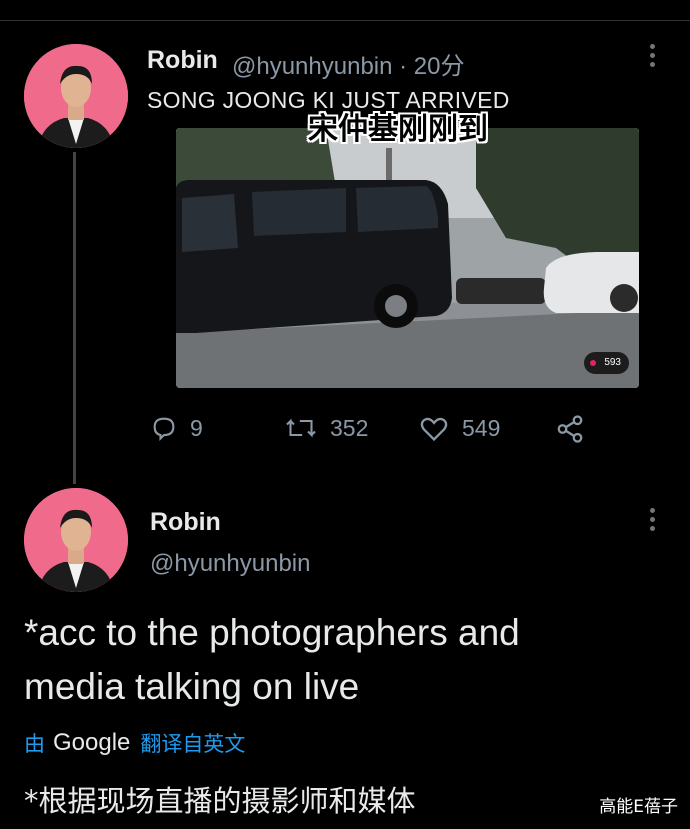 This screenshot has height=829, width=690. What do you see at coordinates (230, 564) in the screenshot?
I see `author-handle: @hyunhyunbin` at bounding box center [230, 564].